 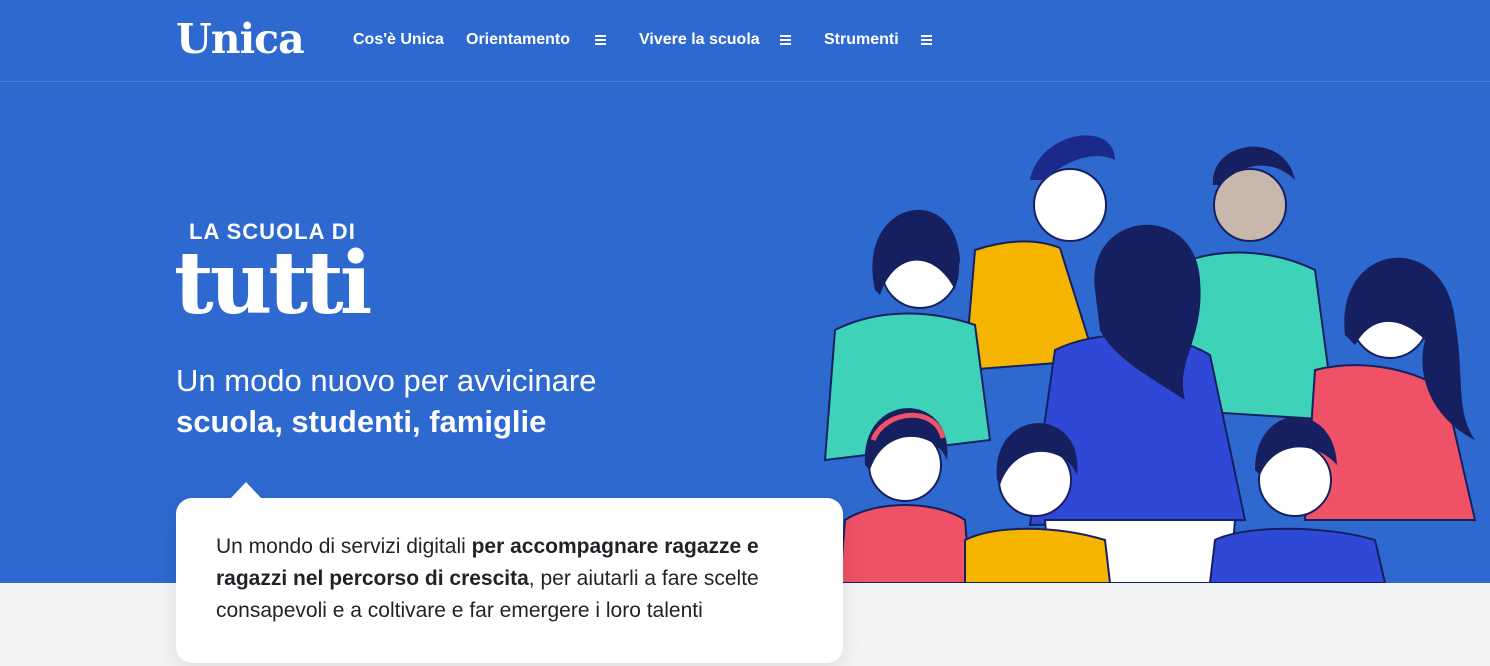 I want to click on orientamento-menu-icon, so click(x=601, y=39).